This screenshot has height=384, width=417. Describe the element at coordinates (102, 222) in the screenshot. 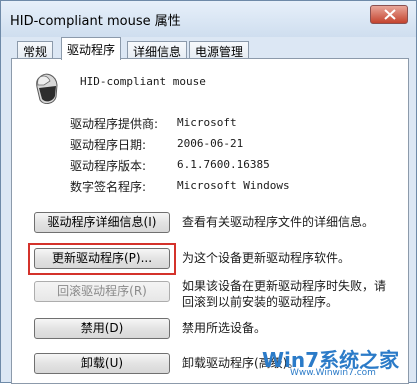

I see `driver-details-button: 驱动程序详细信息(I)` at that location.